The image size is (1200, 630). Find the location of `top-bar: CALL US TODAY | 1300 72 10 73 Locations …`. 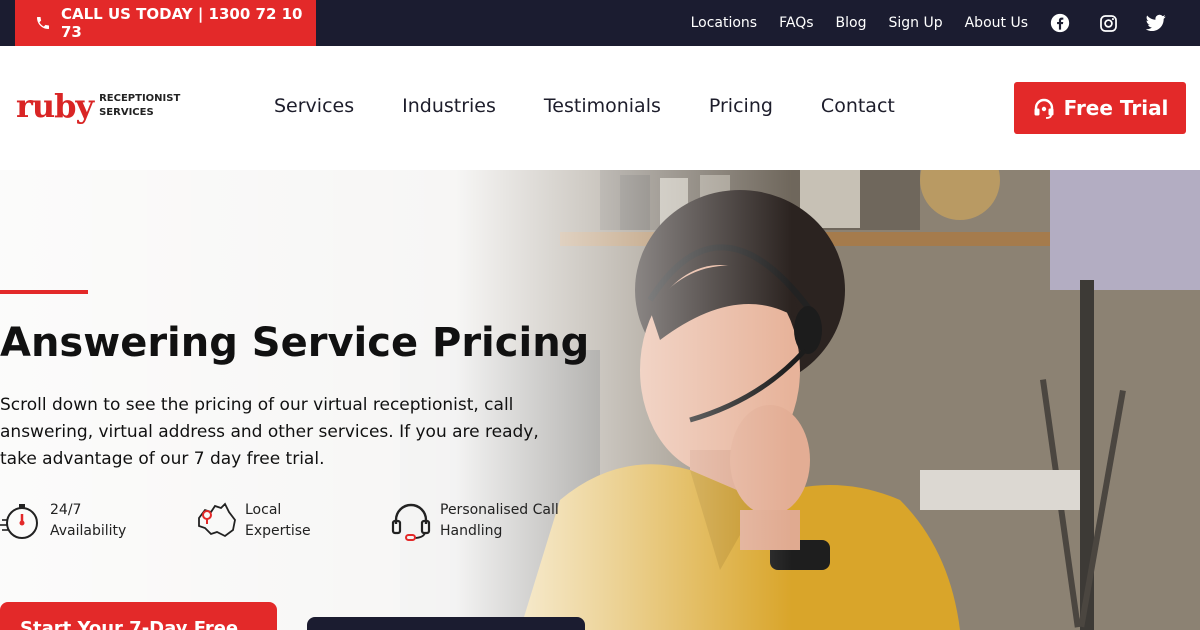

top-bar: CALL US TODAY | 1300 72 10 73 Locations … is located at coordinates (600, 23).